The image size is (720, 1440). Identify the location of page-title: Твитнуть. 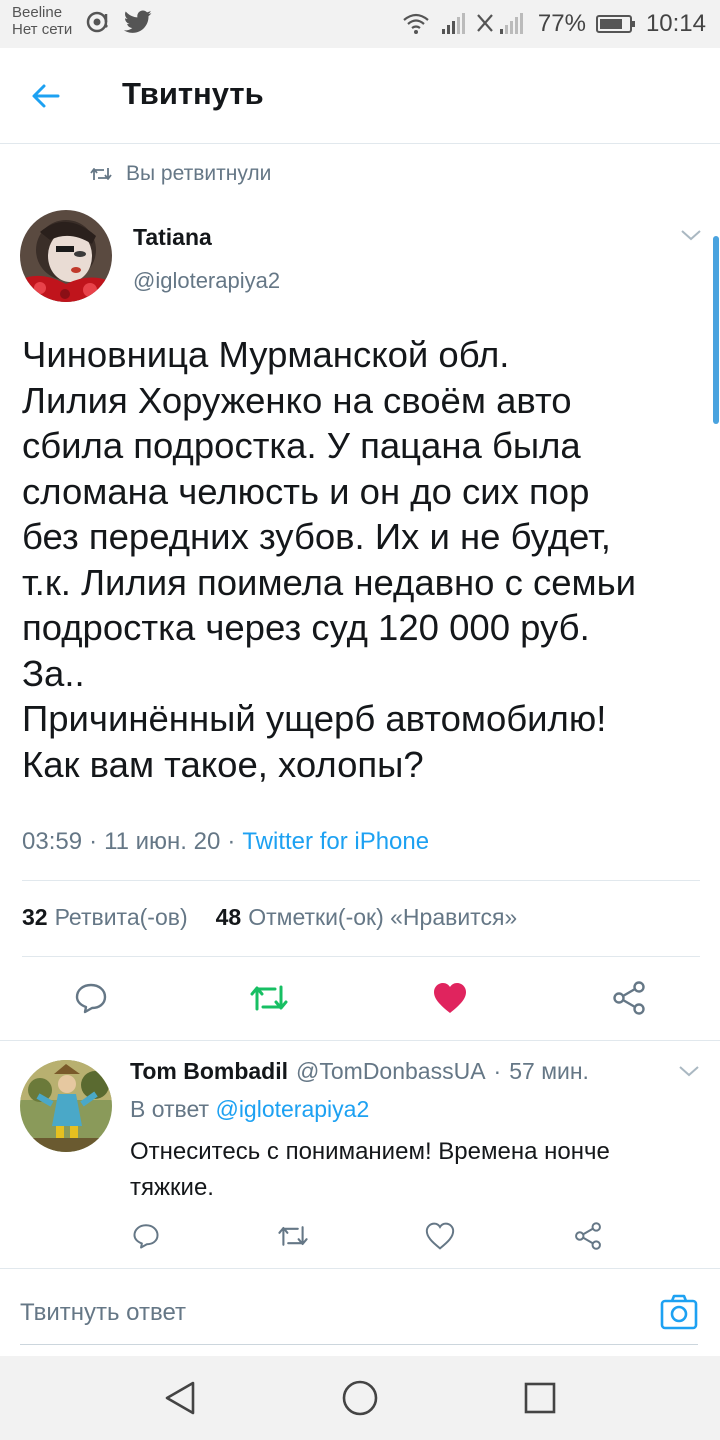
(193, 93).